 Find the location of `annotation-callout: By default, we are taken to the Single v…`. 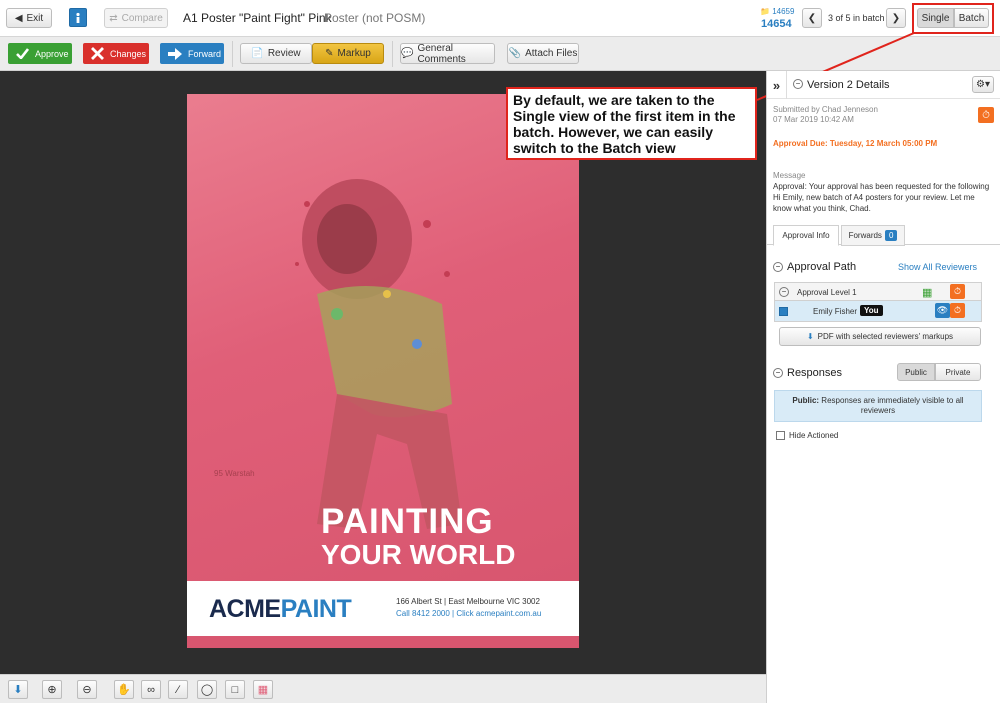

annotation-callout: By default, we are taken to the Single v… is located at coordinates (631, 123).